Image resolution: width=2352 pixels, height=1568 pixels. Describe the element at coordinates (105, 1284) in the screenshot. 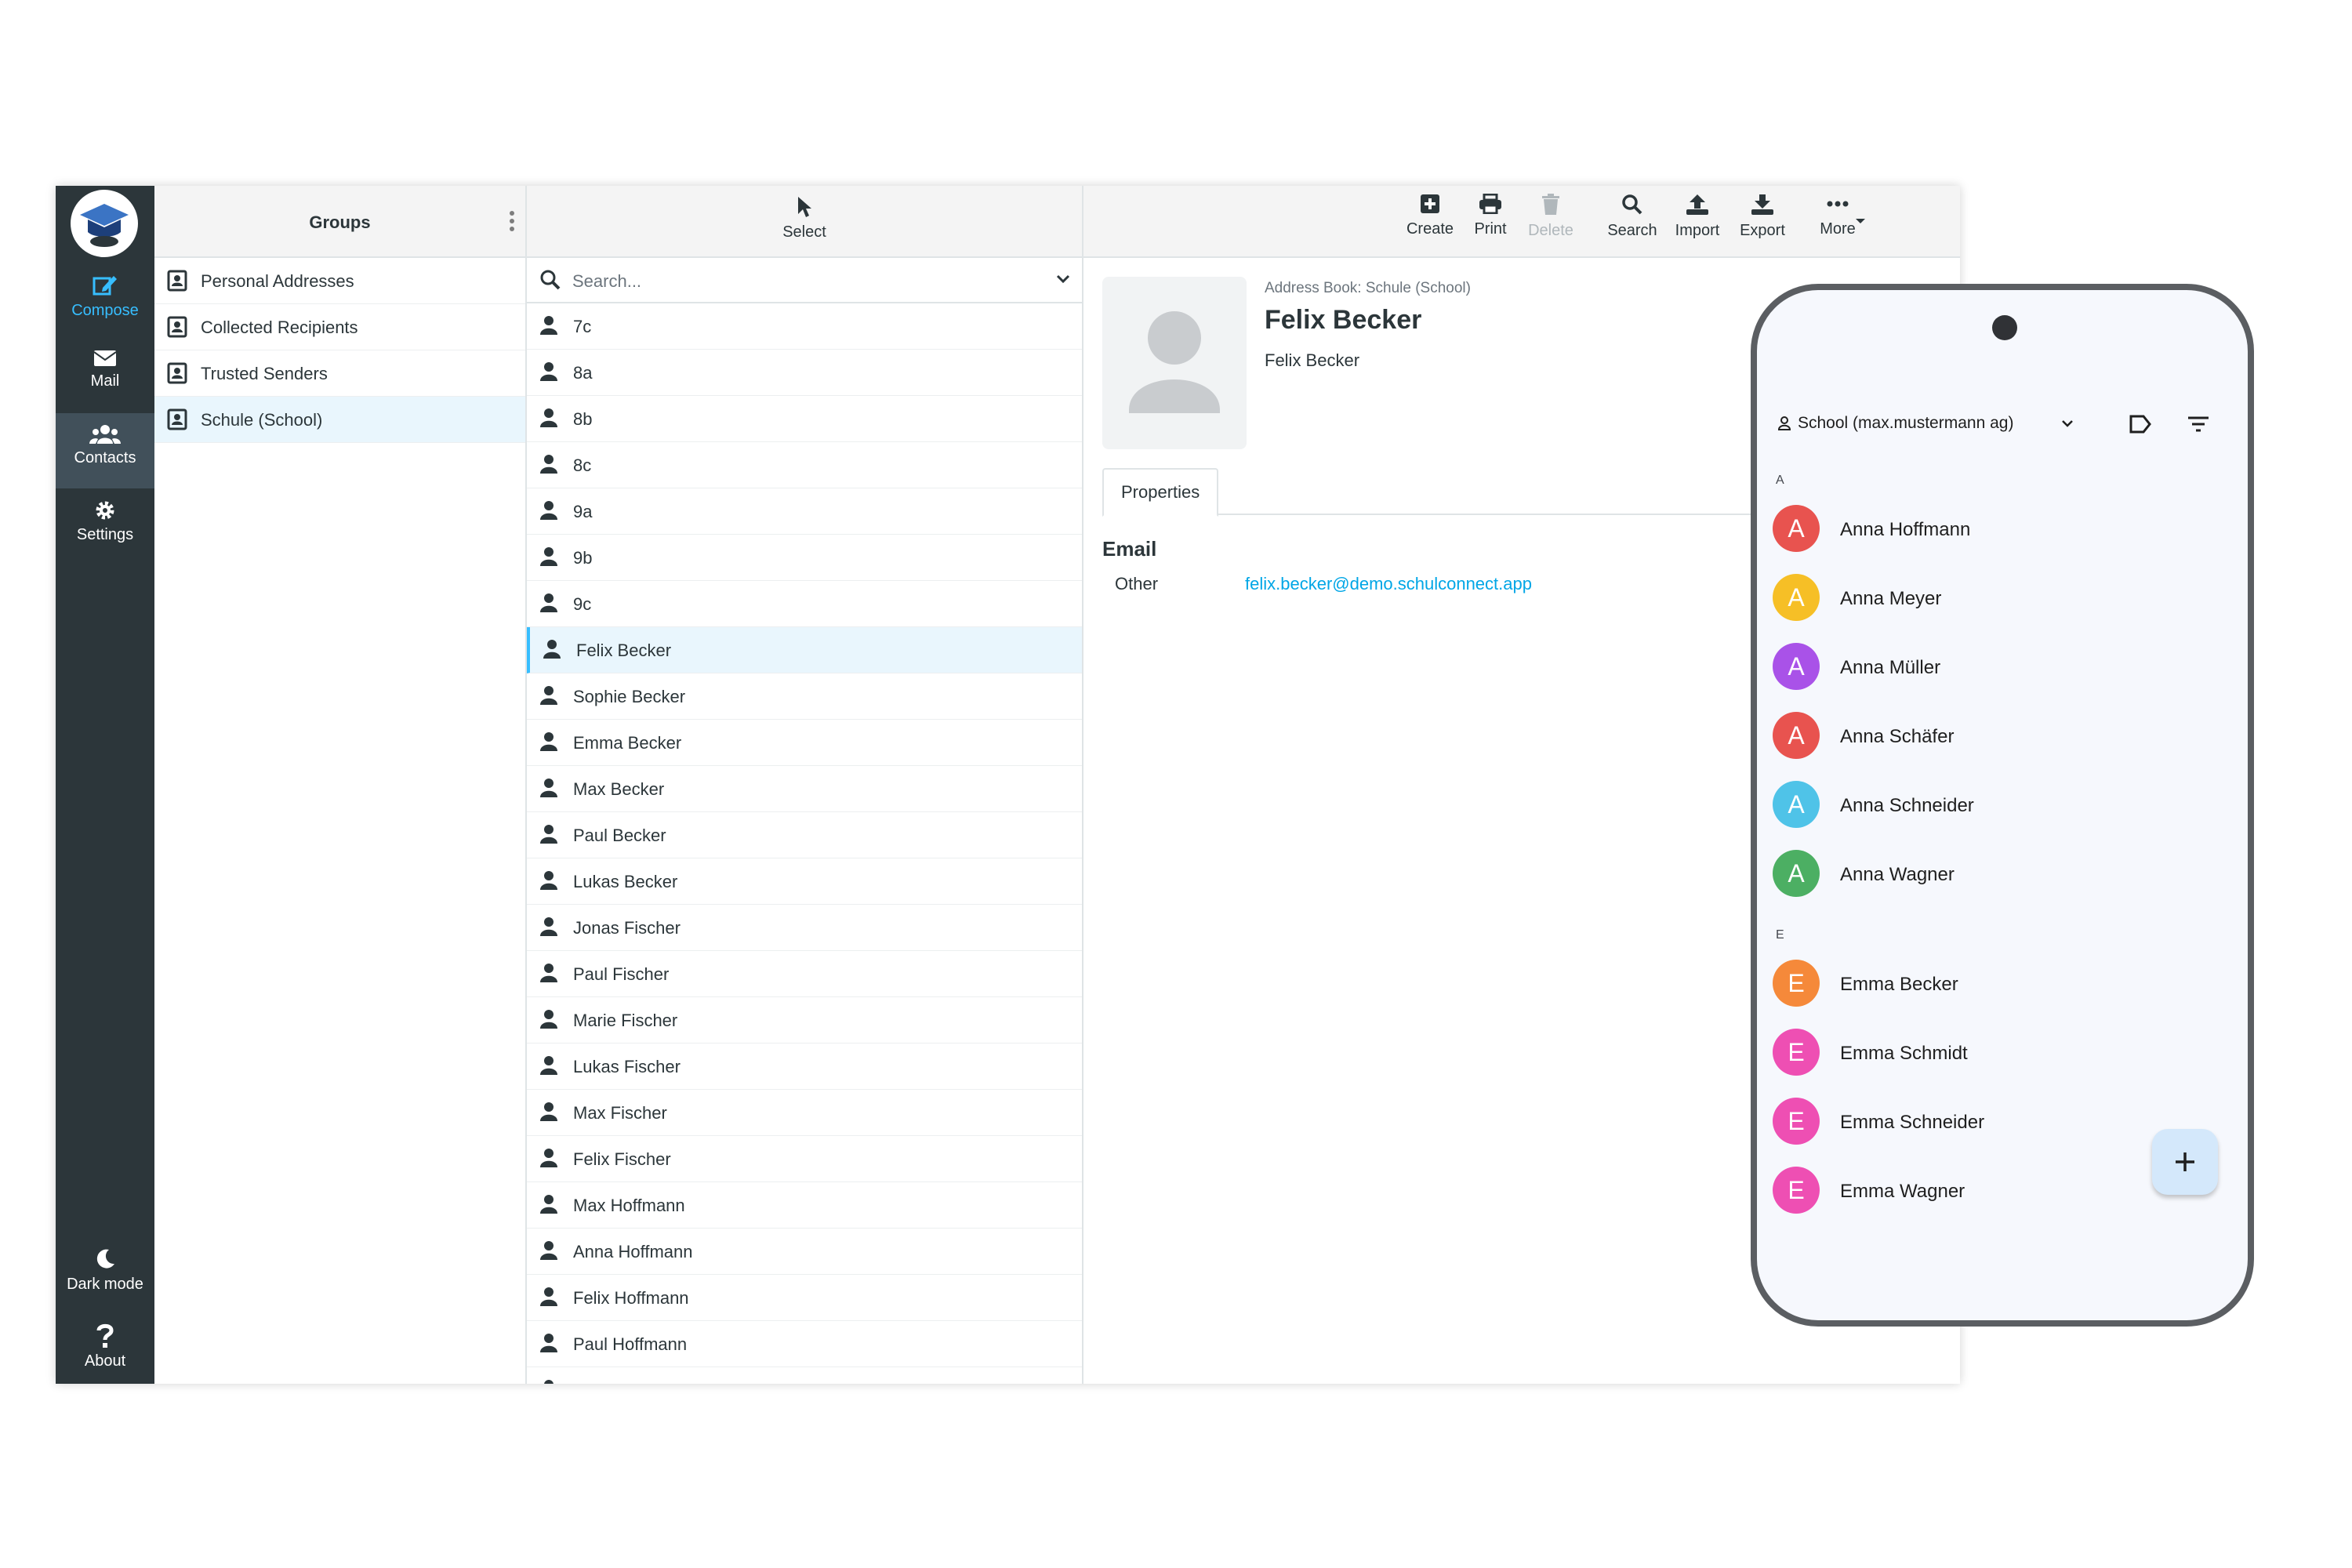

I see `dark-mode-label: Dark mode` at that location.